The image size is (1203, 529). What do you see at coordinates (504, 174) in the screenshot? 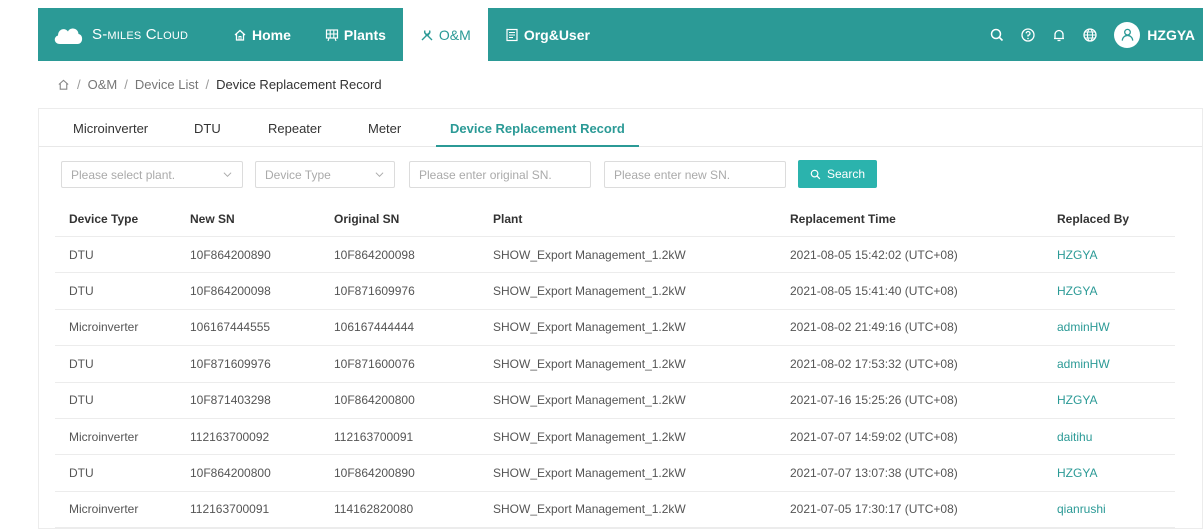
I see `original-sn-input` at bounding box center [504, 174].